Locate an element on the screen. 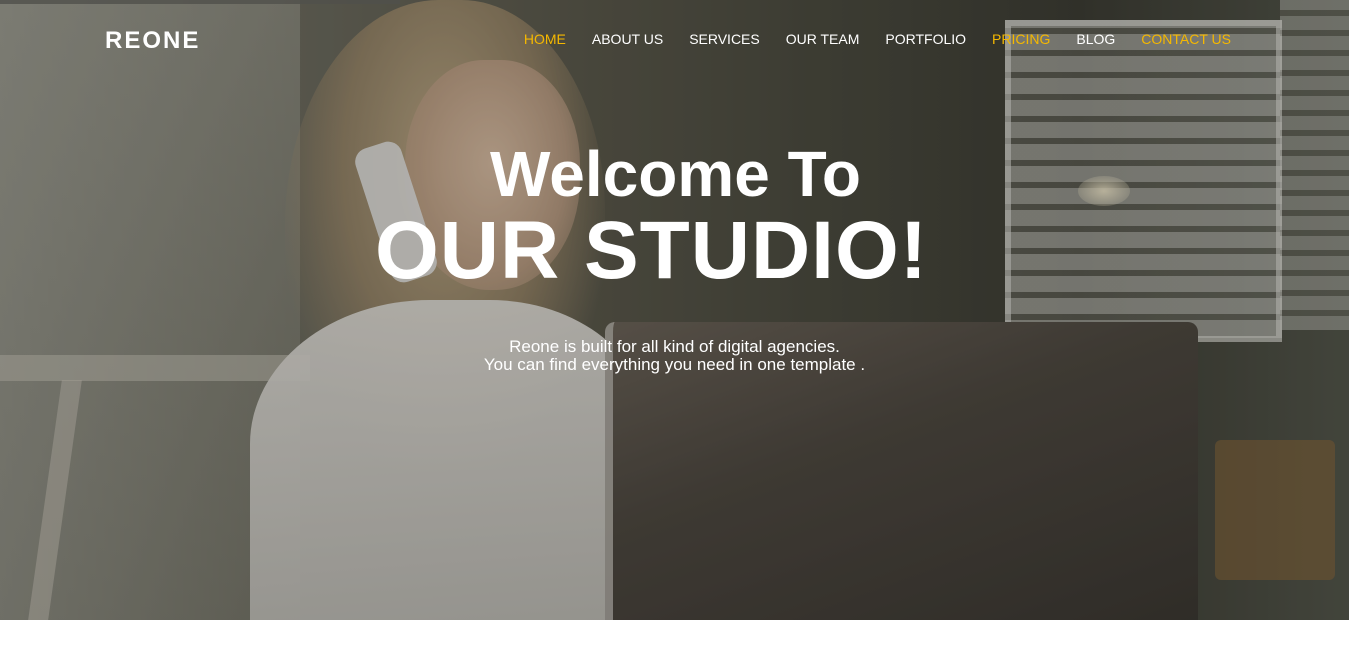  nav-item-pricing: PRICING is located at coordinates (1021, 40).